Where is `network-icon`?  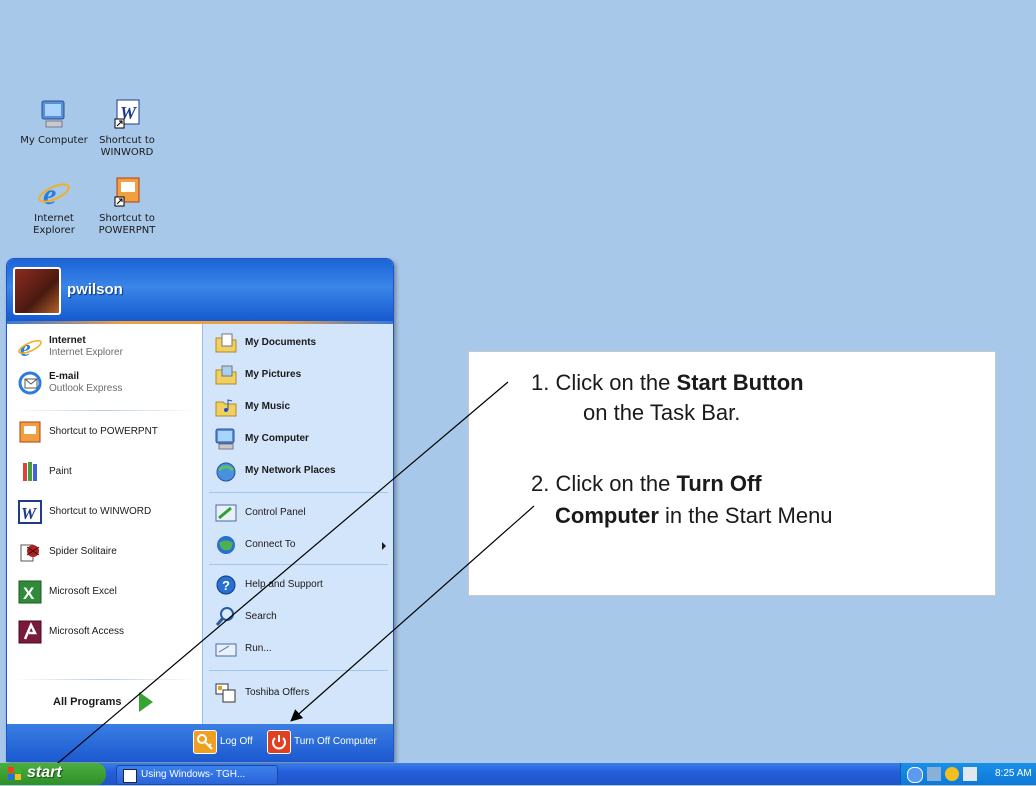 network-icon is located at coordinates (934, 774).